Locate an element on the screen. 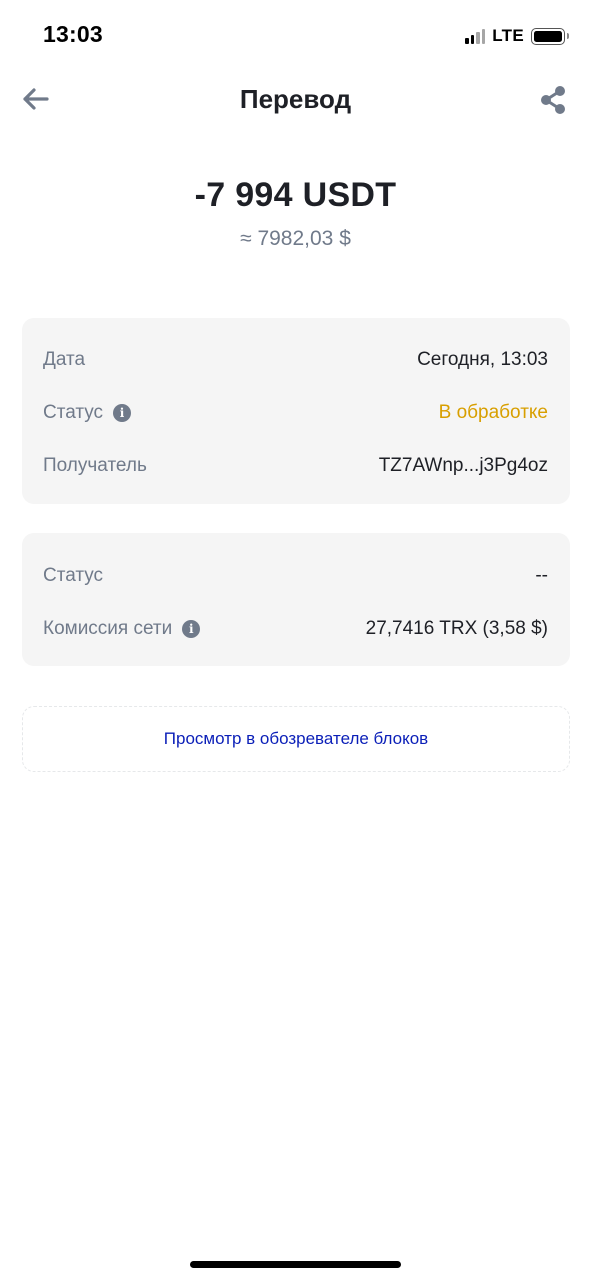  status-time: 13:03 is located at coordinates (73, 34).